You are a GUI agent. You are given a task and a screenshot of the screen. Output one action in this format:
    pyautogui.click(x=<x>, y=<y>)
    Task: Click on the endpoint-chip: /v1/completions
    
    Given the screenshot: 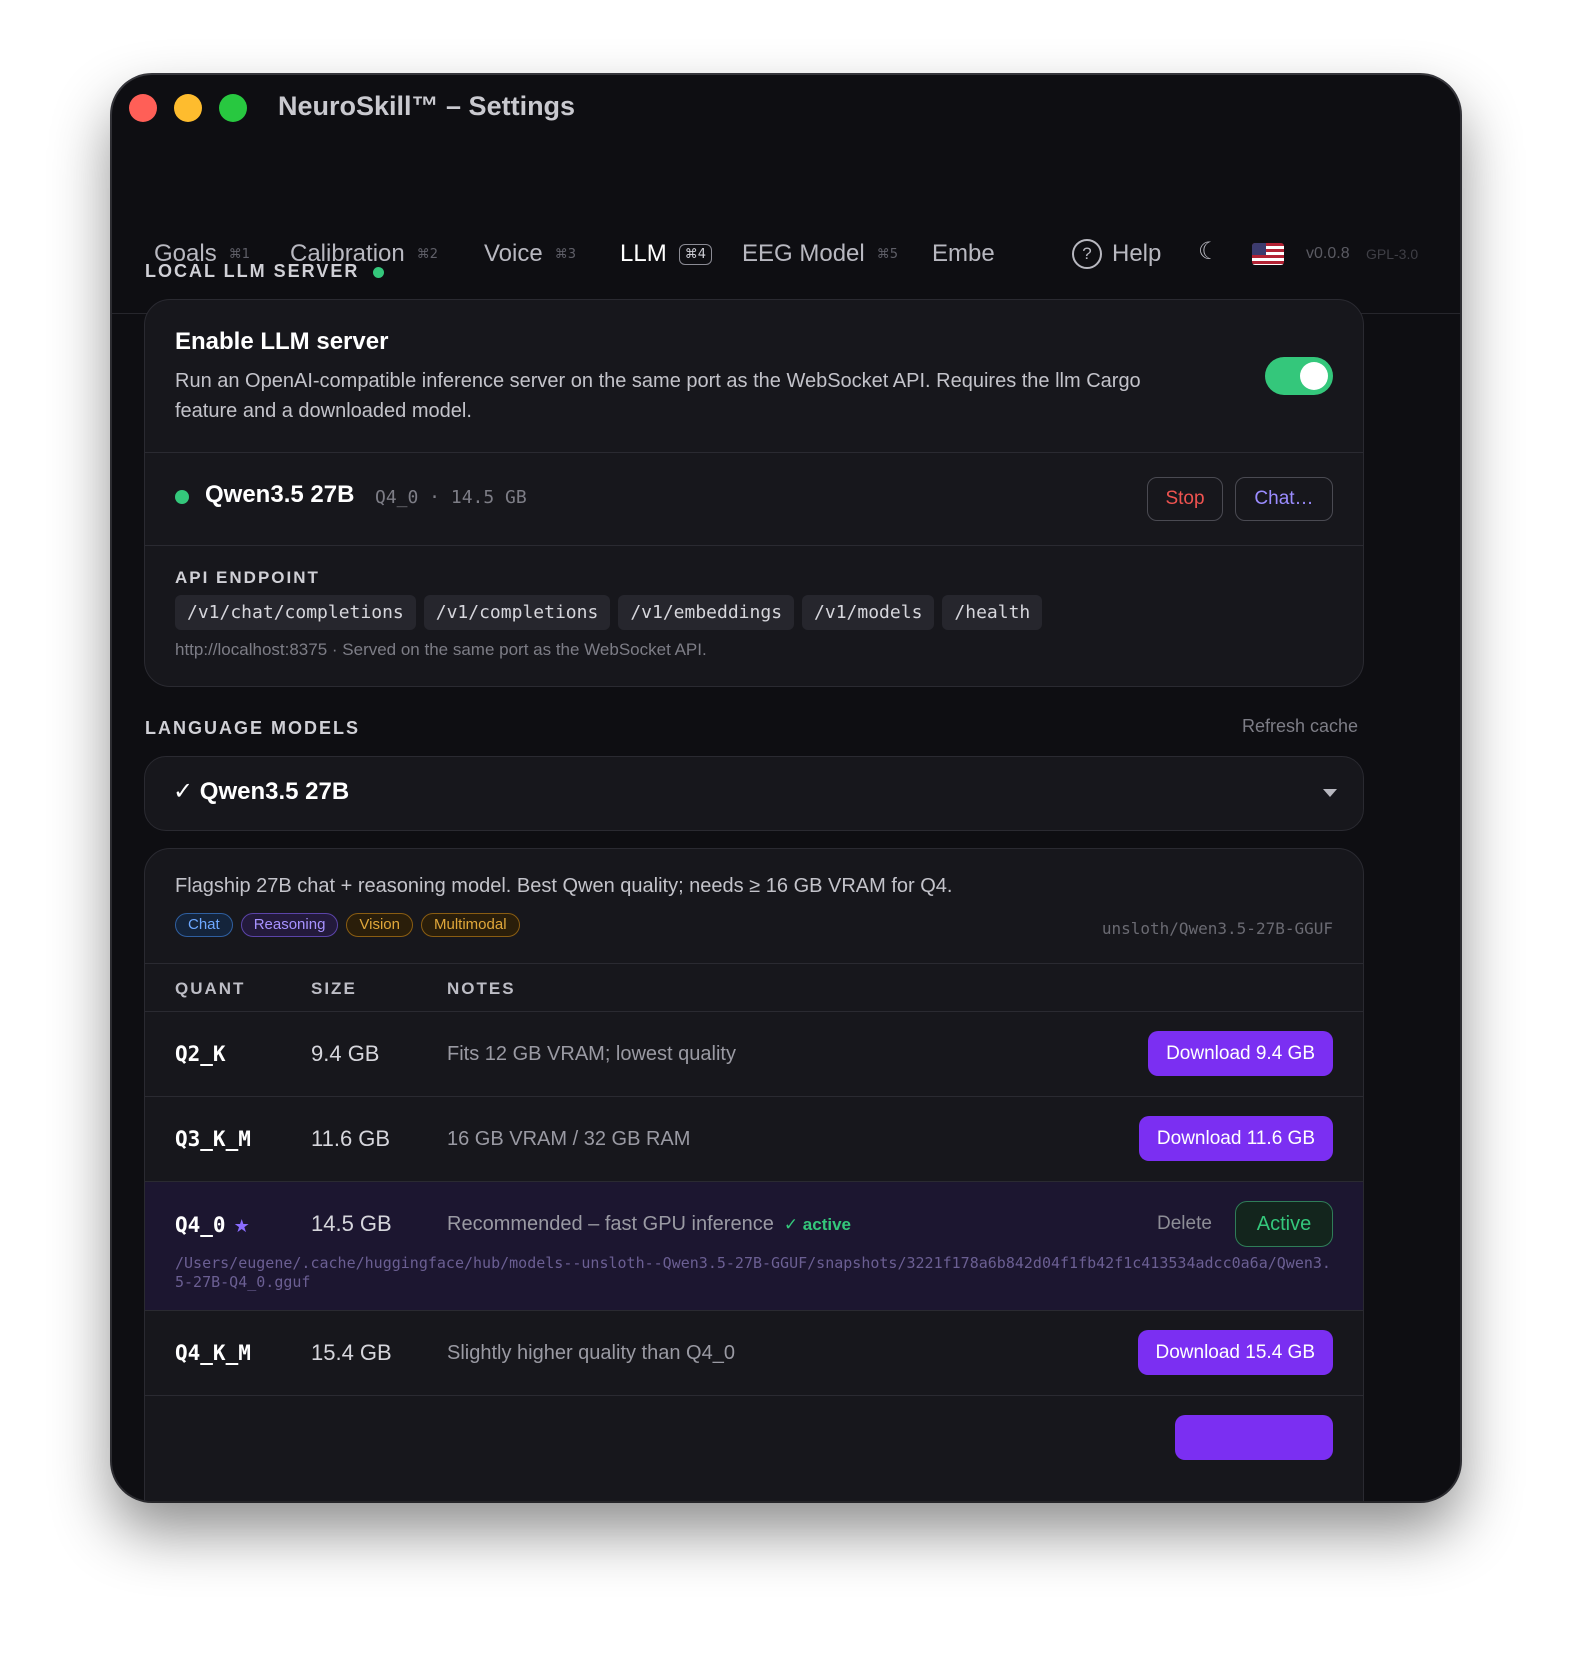 What is the action you would take?
    pyautogui.click(x=517, y=612)
    